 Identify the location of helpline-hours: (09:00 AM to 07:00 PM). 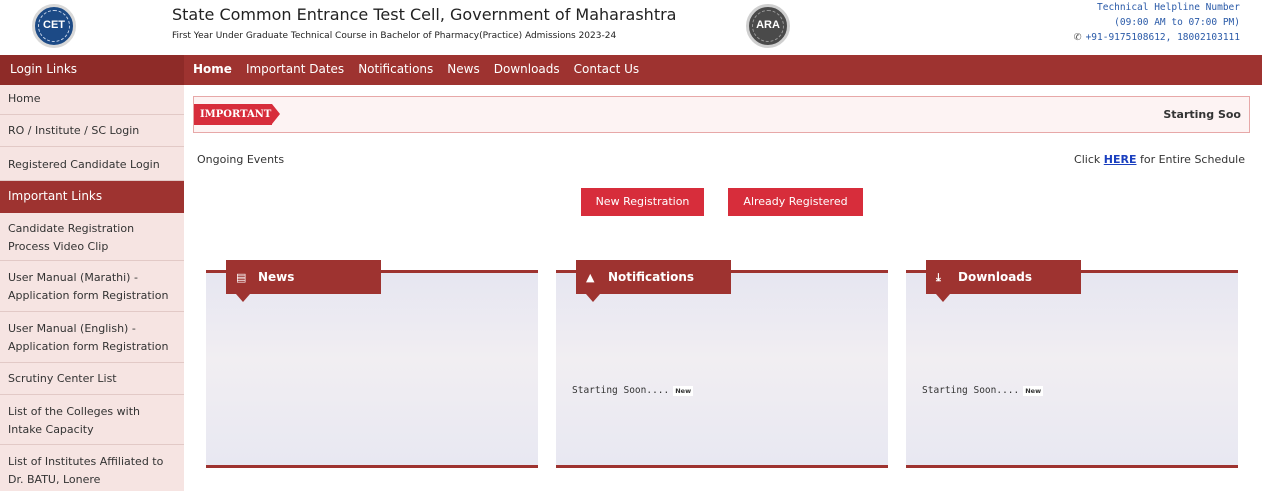
(1177, 22).